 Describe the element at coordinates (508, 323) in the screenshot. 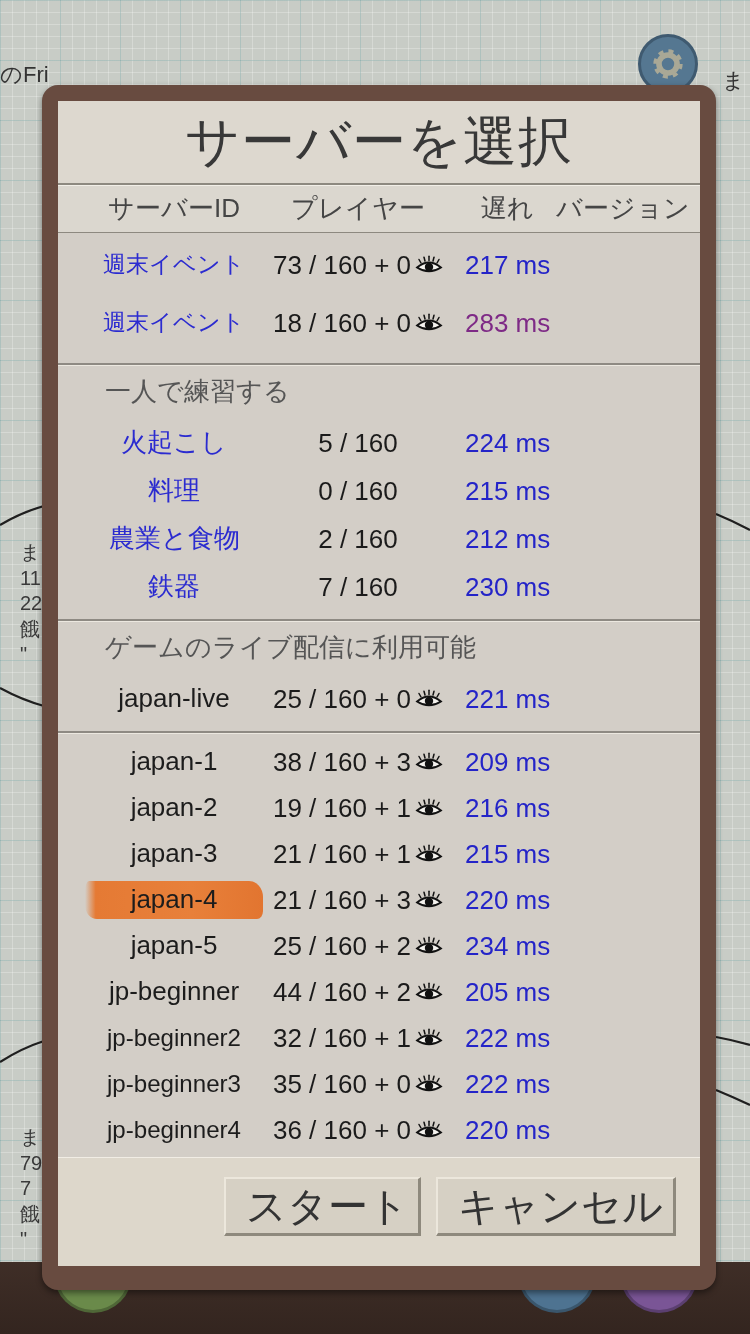

I see `ping-time: 283 ms` at that location.